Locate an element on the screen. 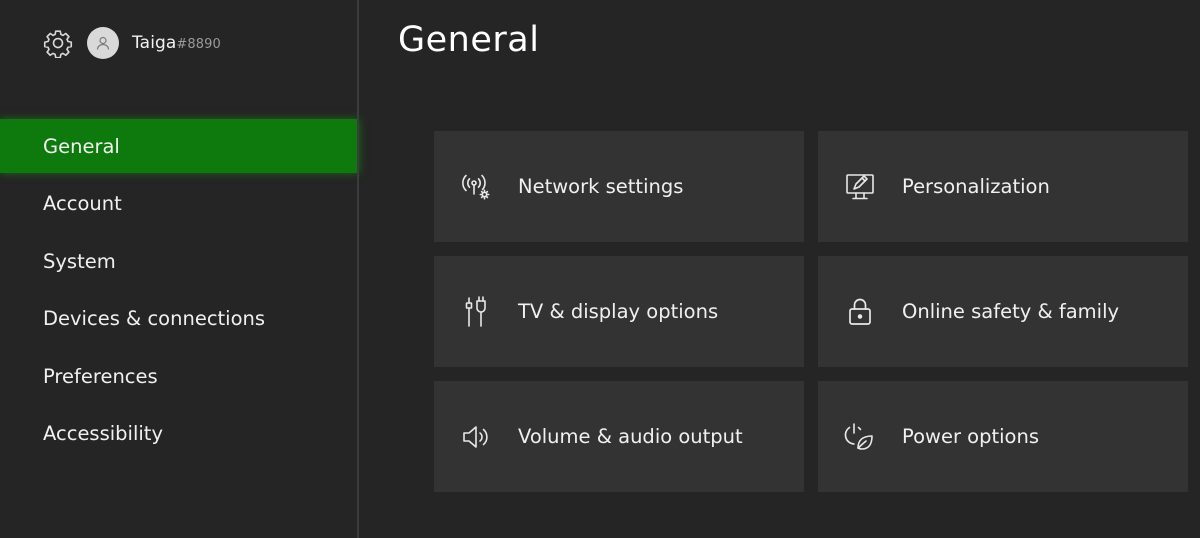 The width and height of the screenshot is (1200, 538). sidebar-item-accessibility: Accessibility is located at coordinates (179, 434).